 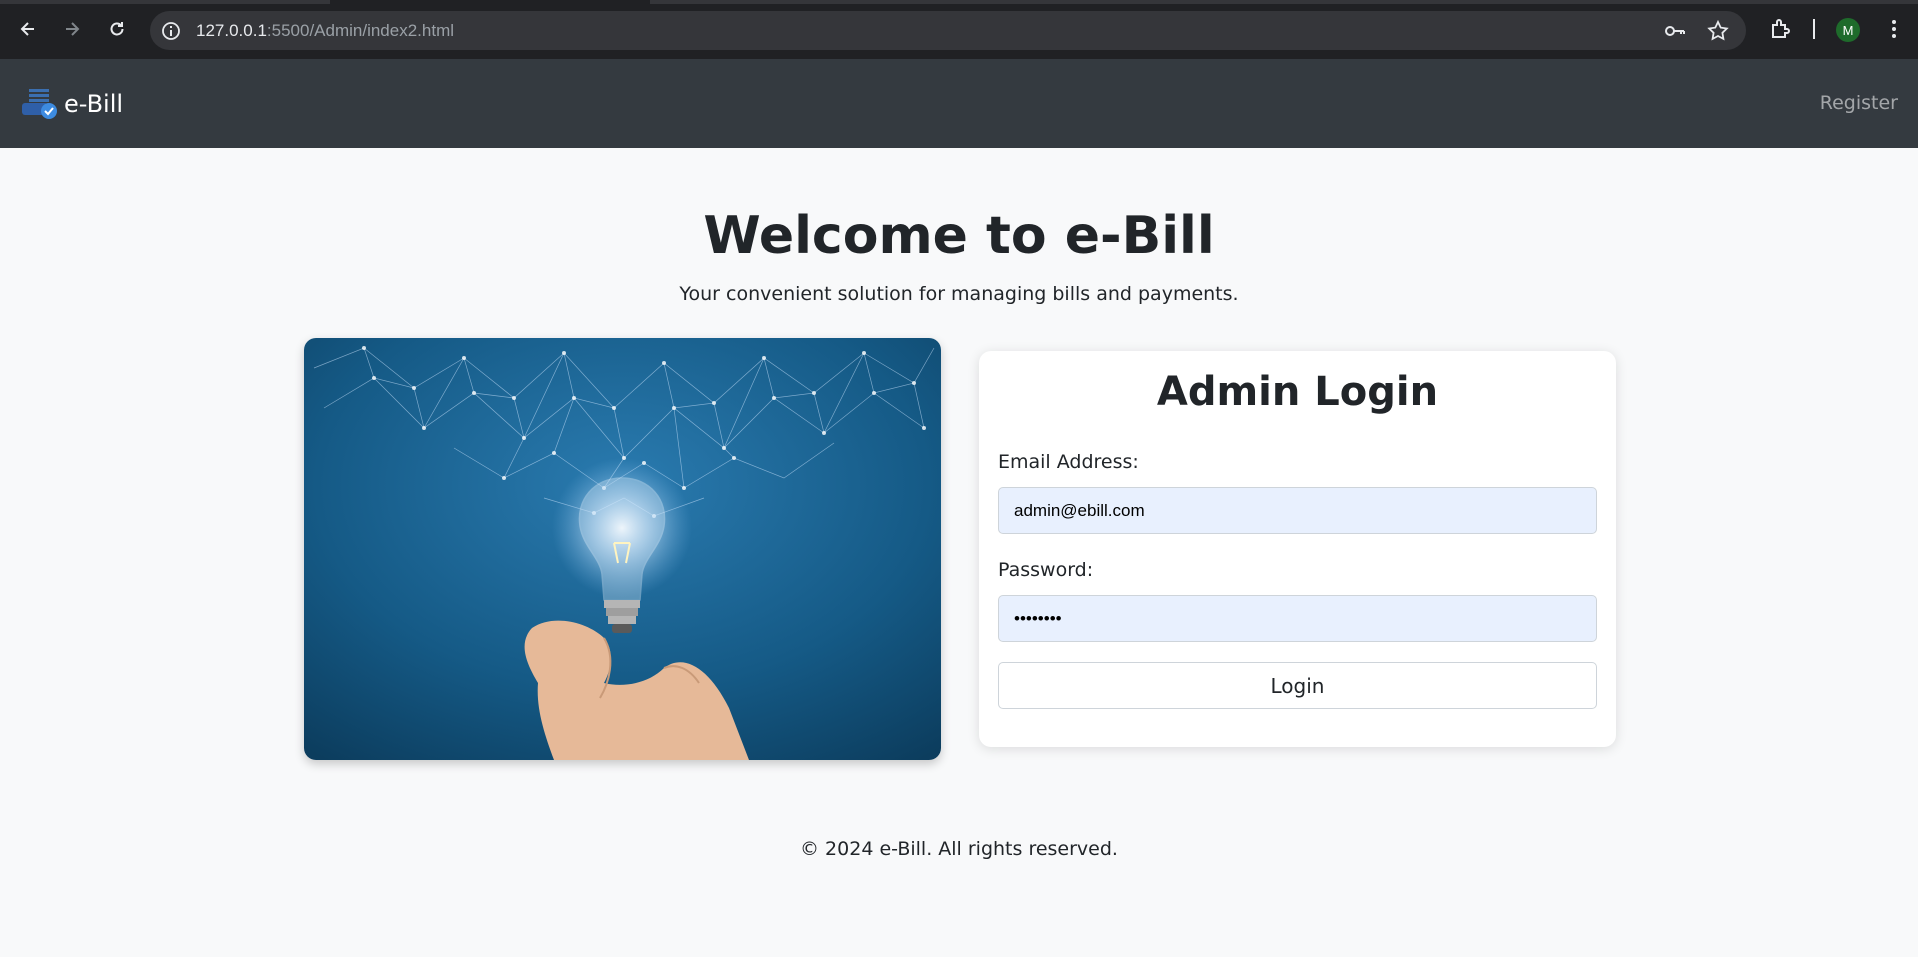 I want to click on brand-link: e-Bill, so click(x=71, y=104).